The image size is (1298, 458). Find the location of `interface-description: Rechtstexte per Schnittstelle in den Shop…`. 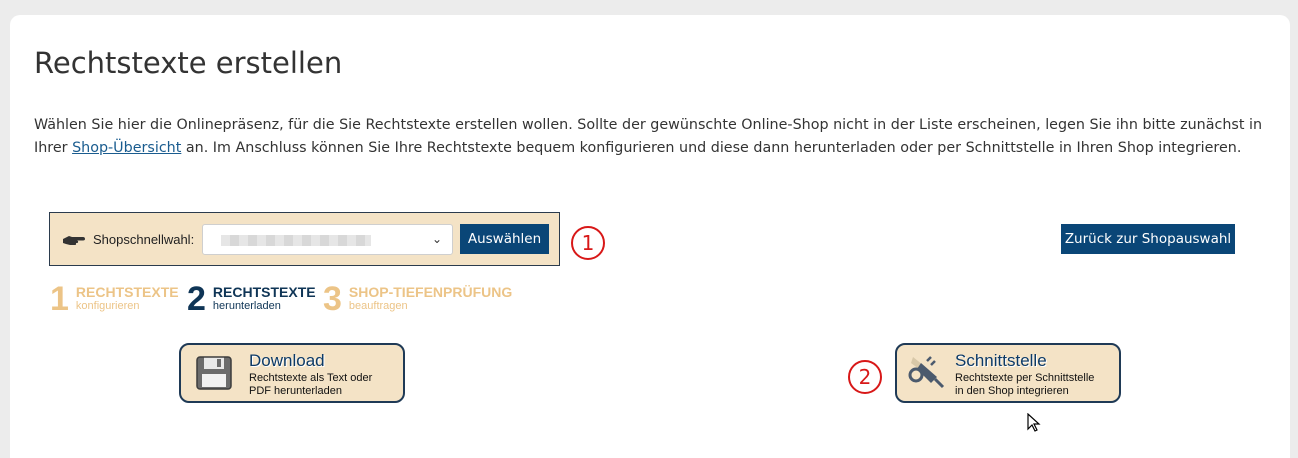

interface-description: Rechtstexte per Schnittstelle in den Shop… is located at coordinates (1024, 385).